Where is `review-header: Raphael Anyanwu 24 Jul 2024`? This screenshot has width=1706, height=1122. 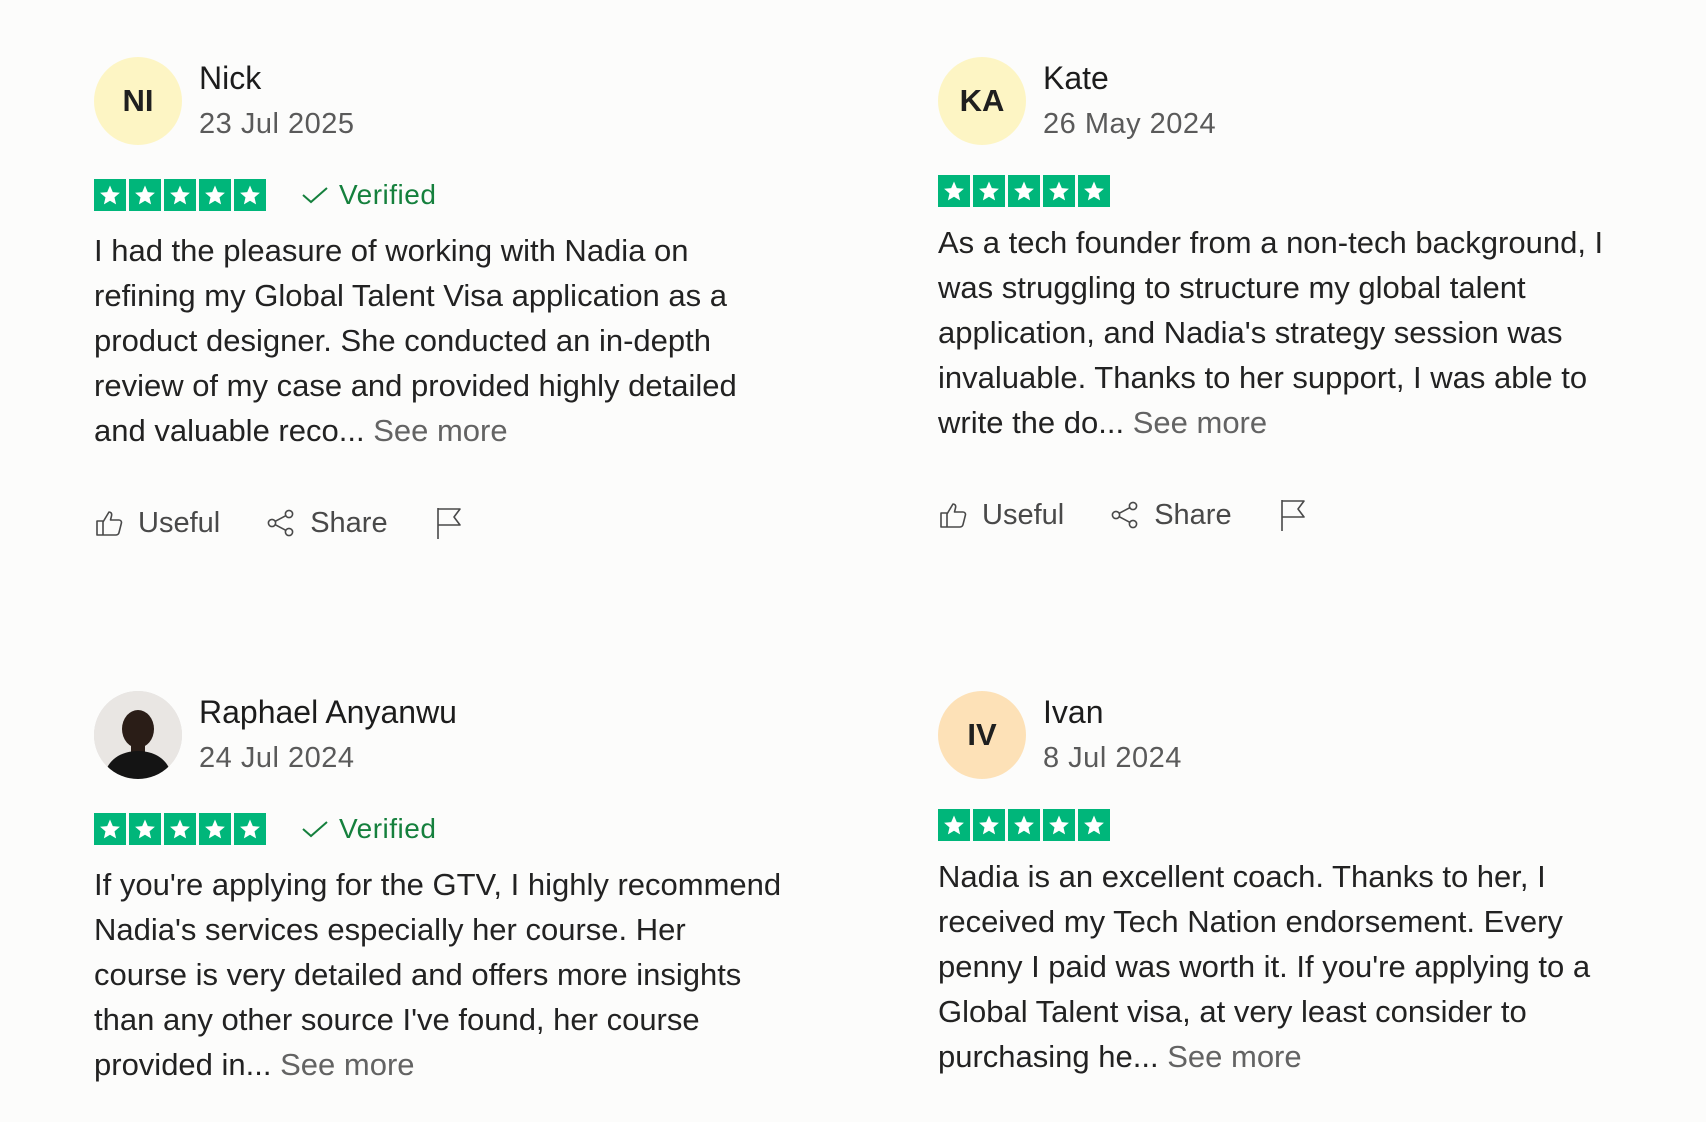 review-header: Raphael Anyanwu 24 Jul 2024 is located at coordinates (444, 735).